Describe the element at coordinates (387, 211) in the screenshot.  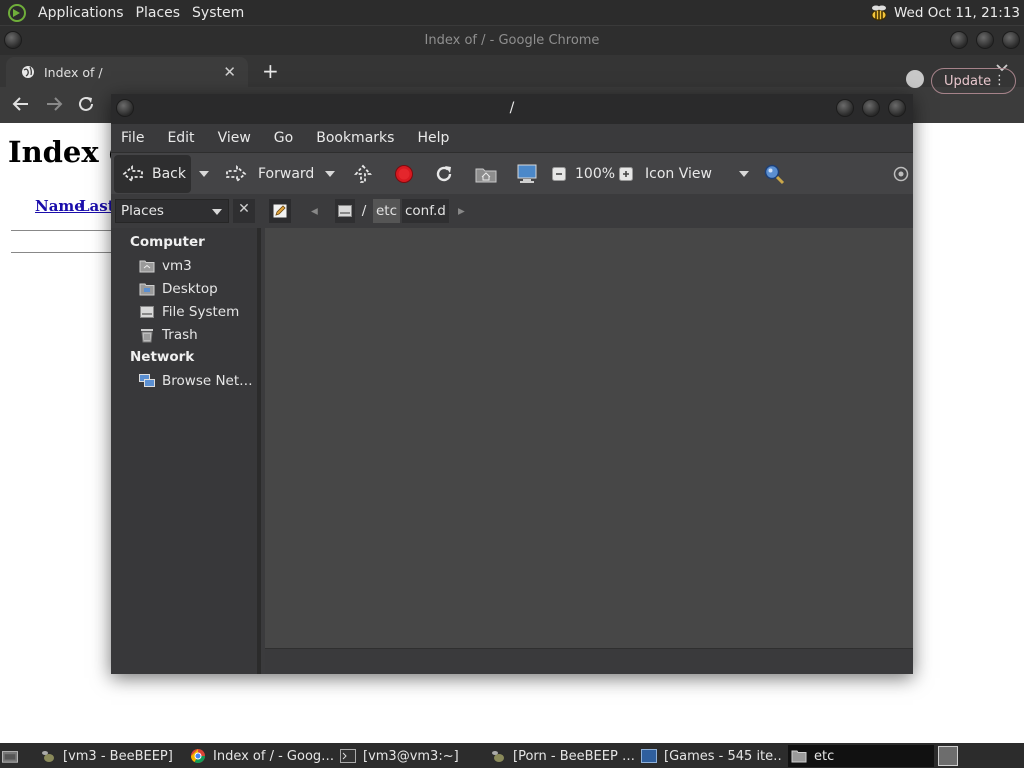
I see `breadcrumb-etc: etc` at that location.